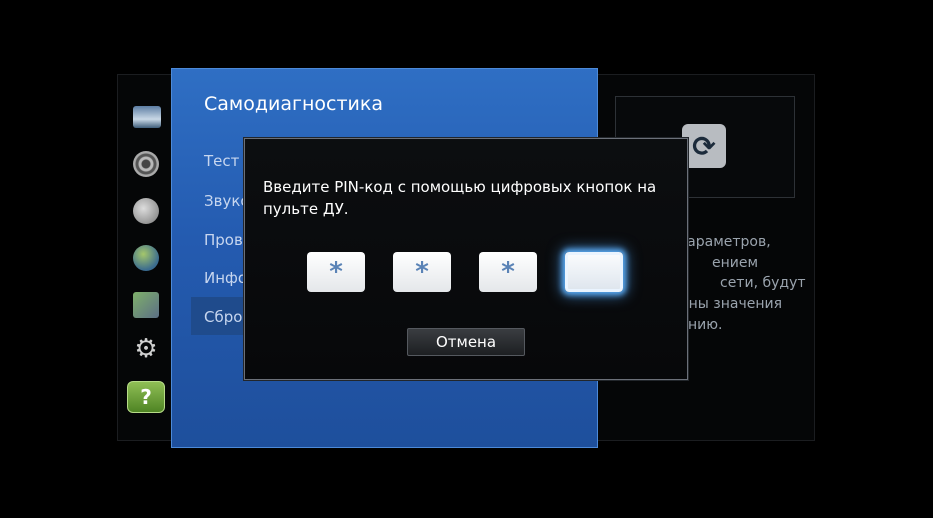 Image resolution: width=933 pixels, height=518 pixels. What do you see at coordinates (466, 342) in the screenshot?
I see `cancel-button: Отмена` at bounding box center [466, 342].